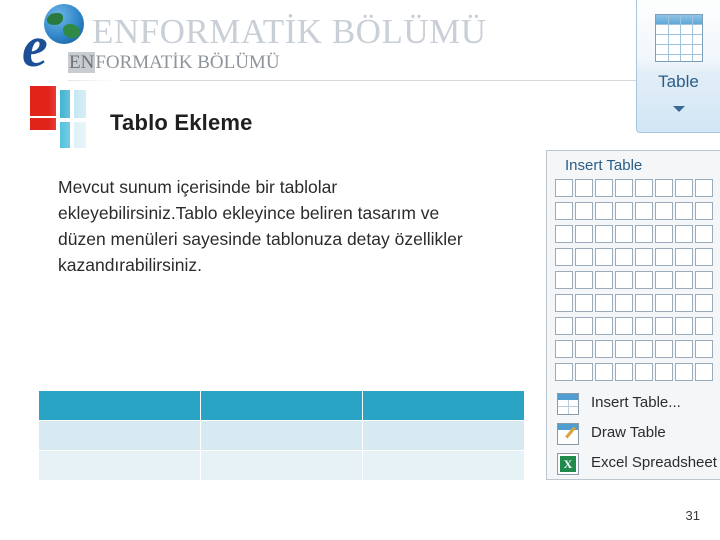  What do you see at coordinates (604, 165) in the screenshot?
I see `insert-table-panel-title: Insert Table` at bounding box center [604, 165].